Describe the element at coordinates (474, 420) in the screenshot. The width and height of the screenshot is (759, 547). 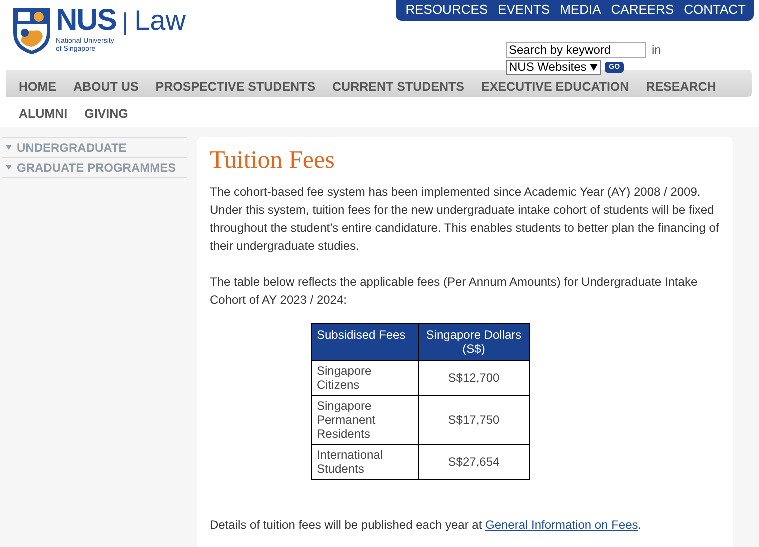
I see `table-cell: S$17,750` at that location.